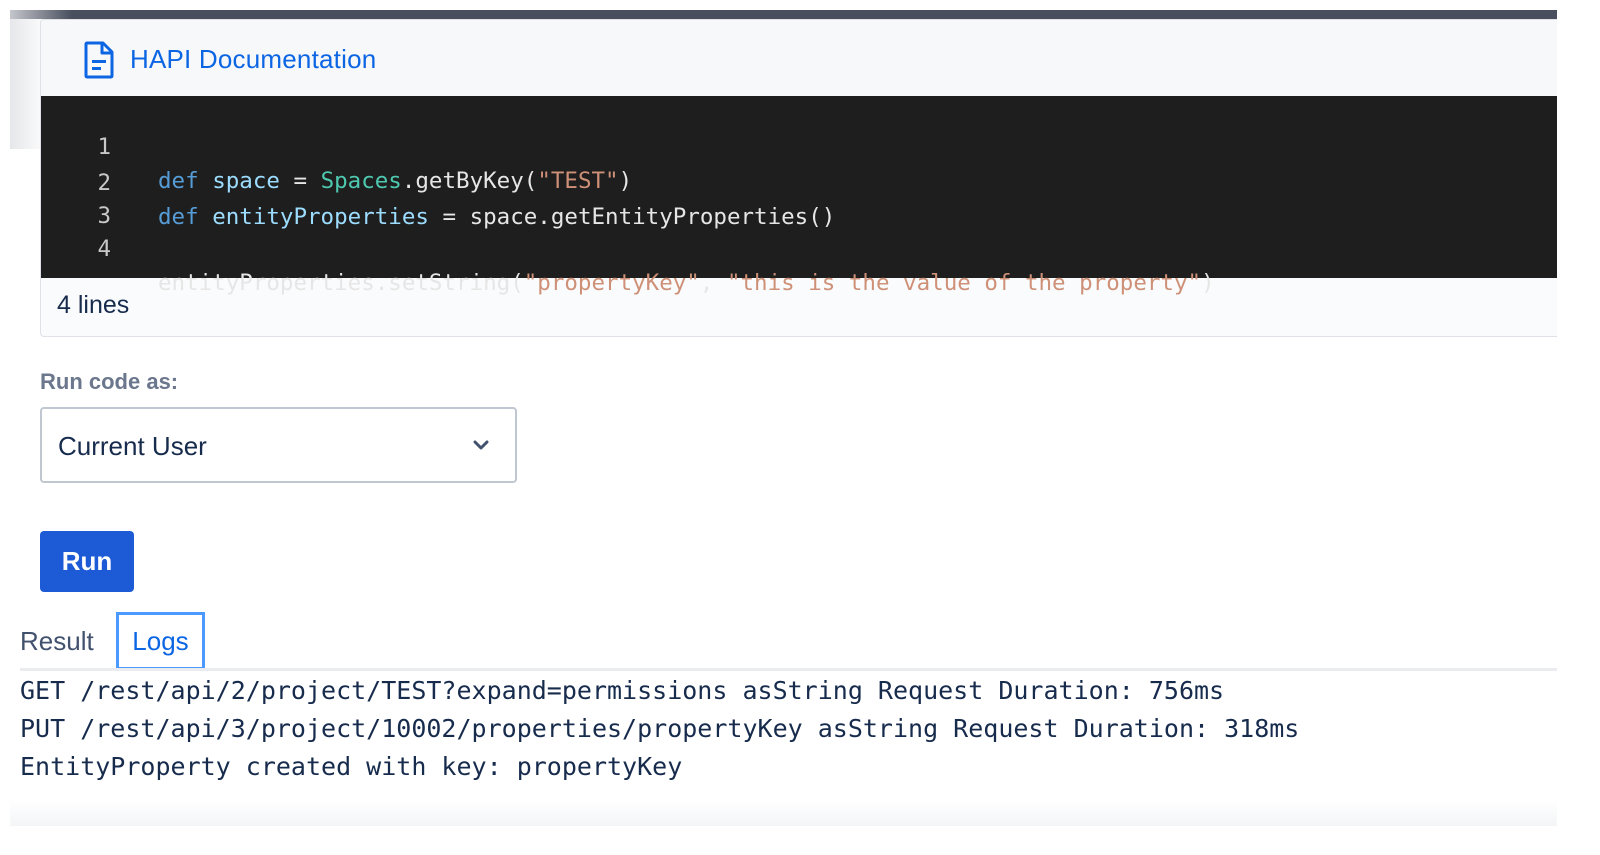 The height and width of the screenshot is (855, 1600). I want to click on code-line: 3, so click(799, 197).